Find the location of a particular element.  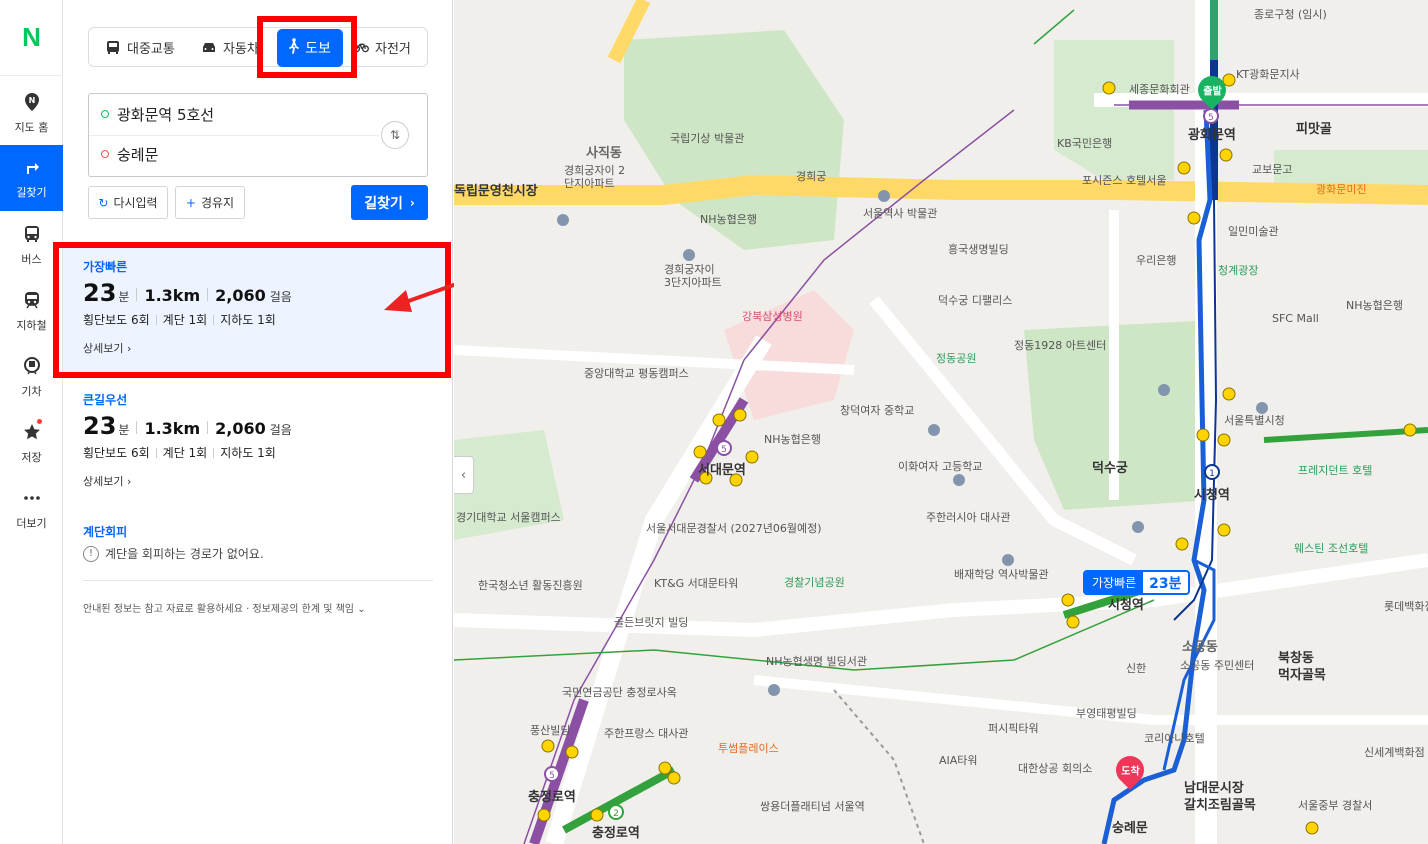

rail-item-directions: 길찾기 is located at coordinates (31, 178).